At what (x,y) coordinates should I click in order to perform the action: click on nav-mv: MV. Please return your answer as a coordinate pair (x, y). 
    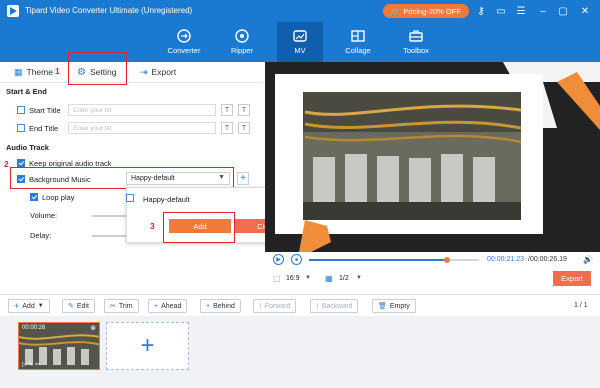
    Looking at the image, I should click on (300, 42).